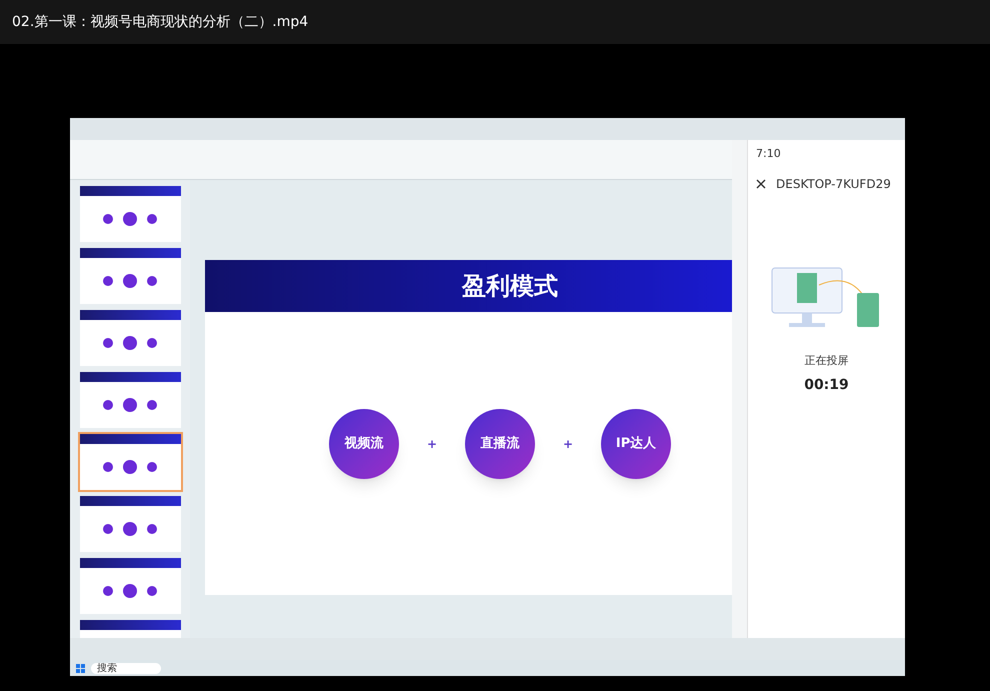 Image resolution: width=990 pixels, height=691 pixels. I want to click on circle-label: IP达人, so click(636, 443).